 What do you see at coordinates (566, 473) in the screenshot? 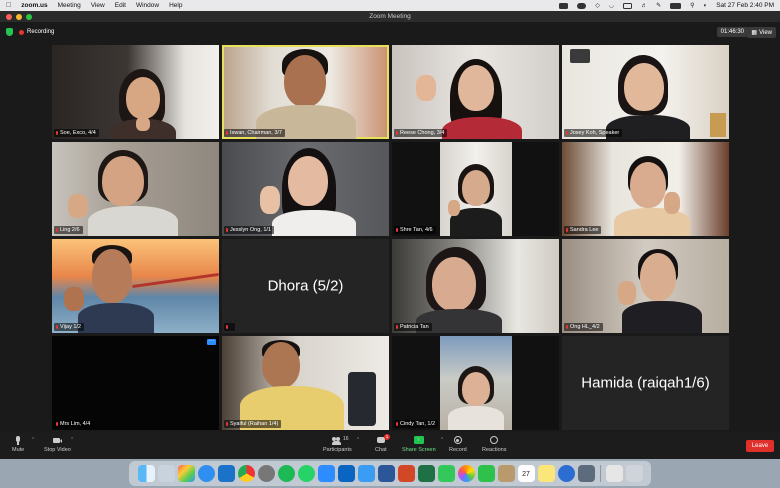
I see `finder-blue-icon` at bounding box center [566, 473].